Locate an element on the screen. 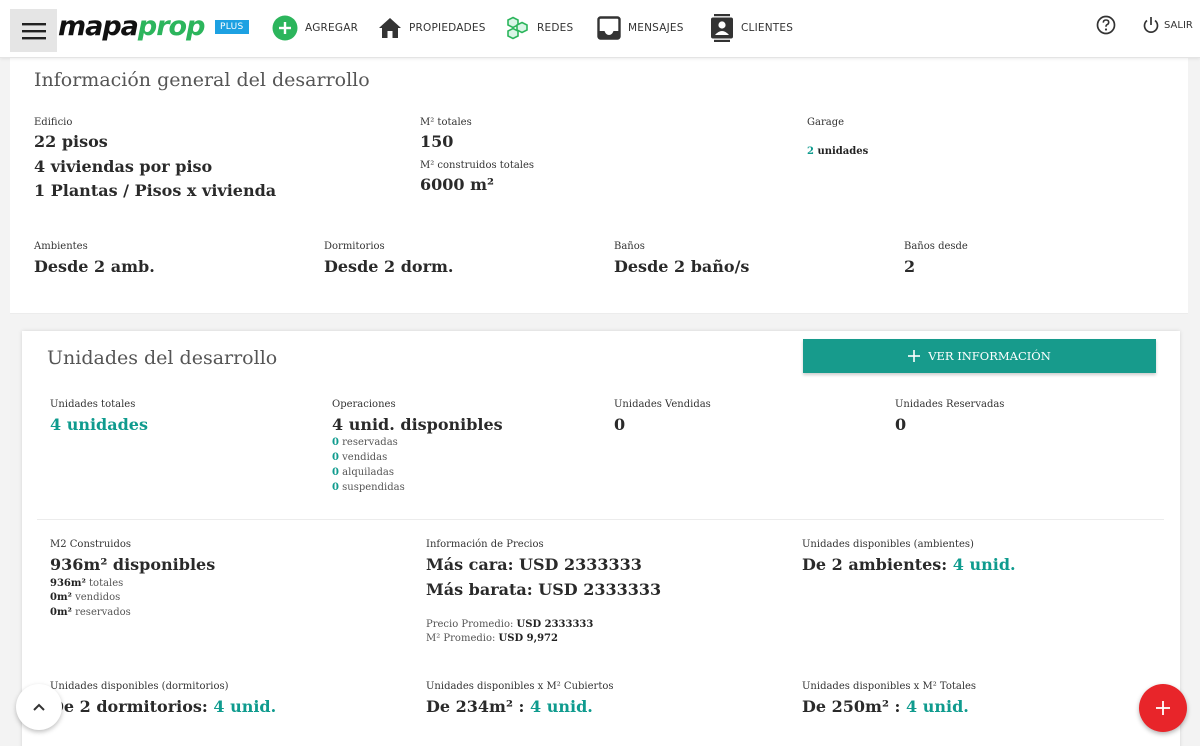  disp-dormitorios-value: De 2 dormitorios: 4 unid. is located at coordinates (163, 706).